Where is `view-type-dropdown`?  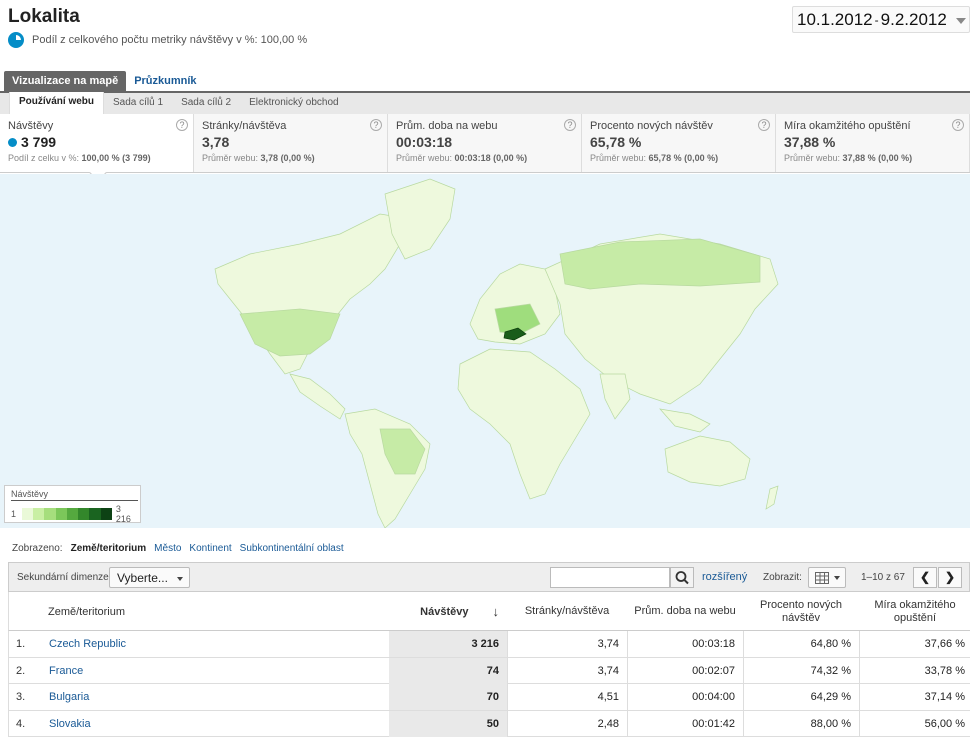
view-type-dropdown is located at coordinates (827, 577).